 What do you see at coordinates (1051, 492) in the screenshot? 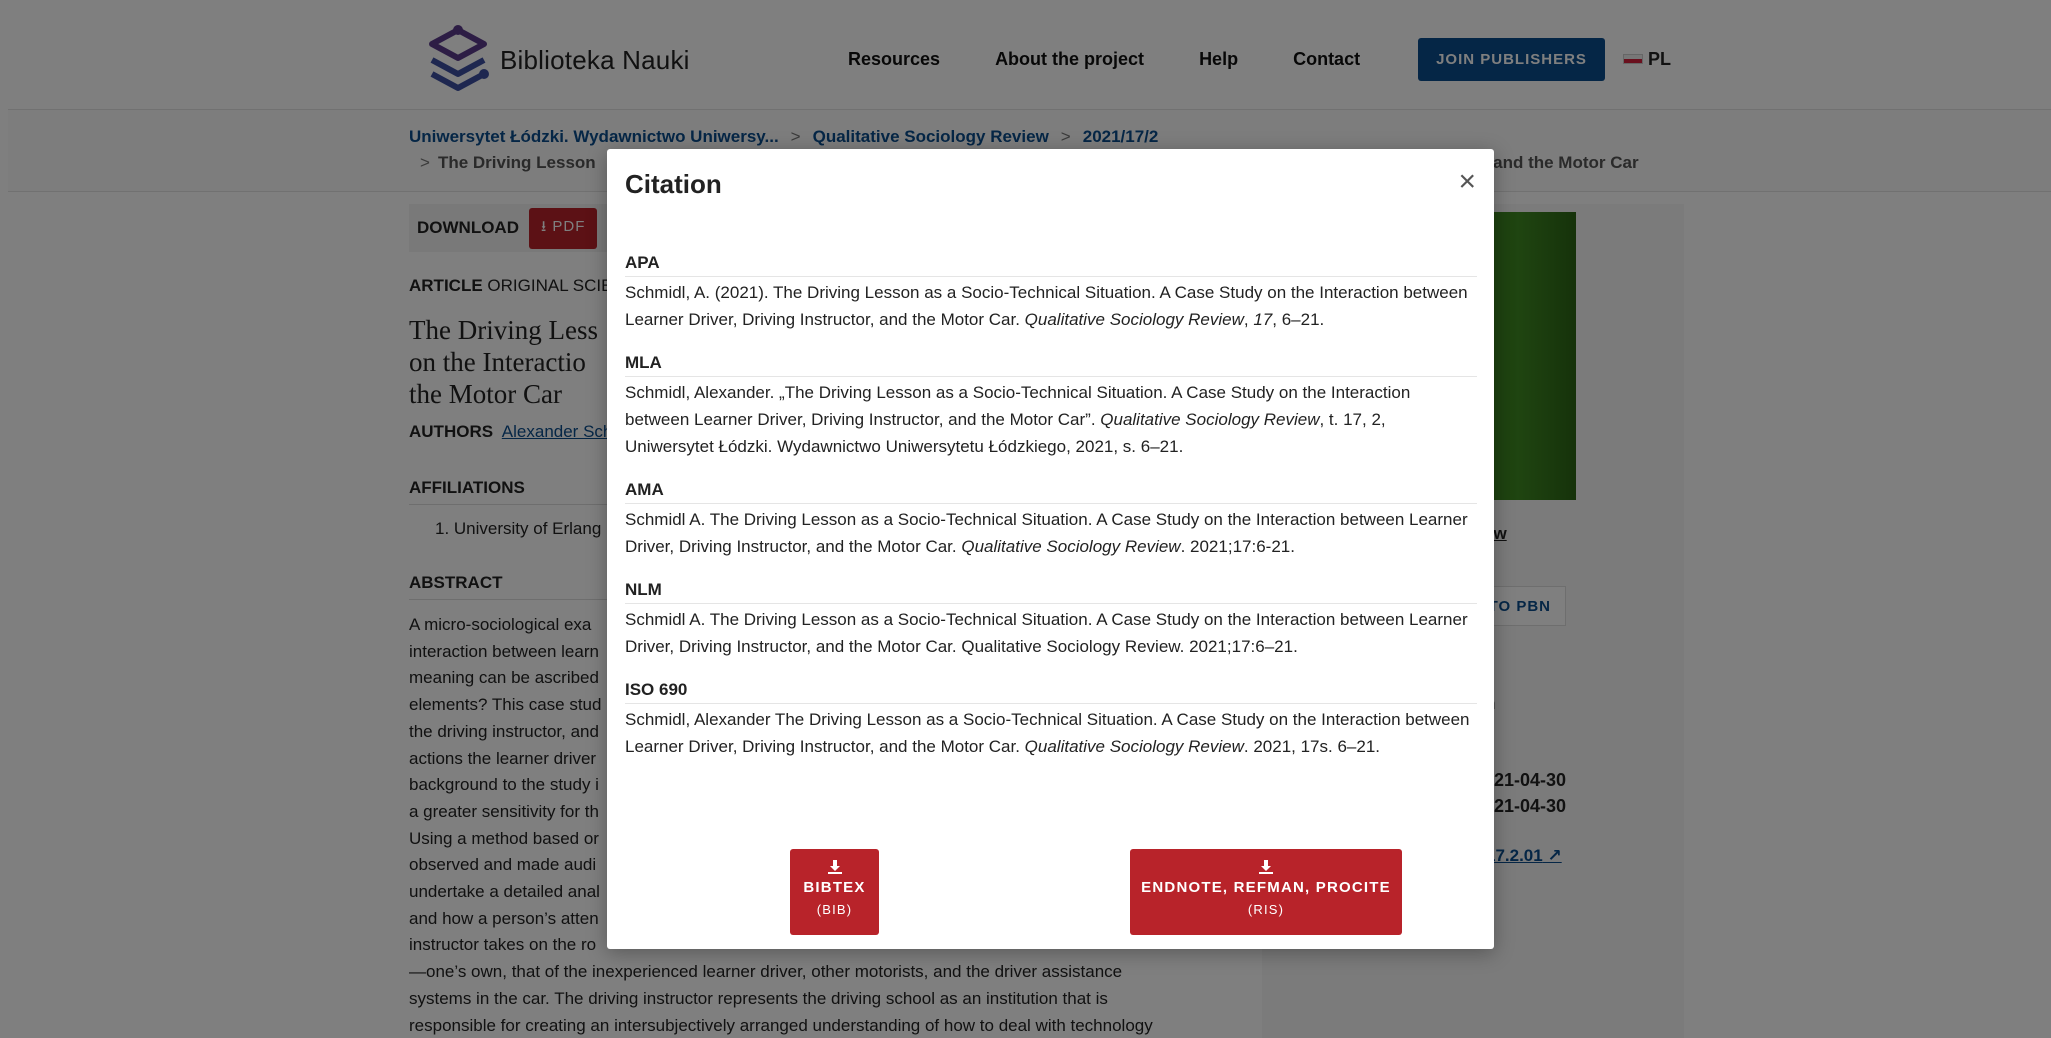
I see `citation-style-label: AMA` at bounding box center [1051, 492].